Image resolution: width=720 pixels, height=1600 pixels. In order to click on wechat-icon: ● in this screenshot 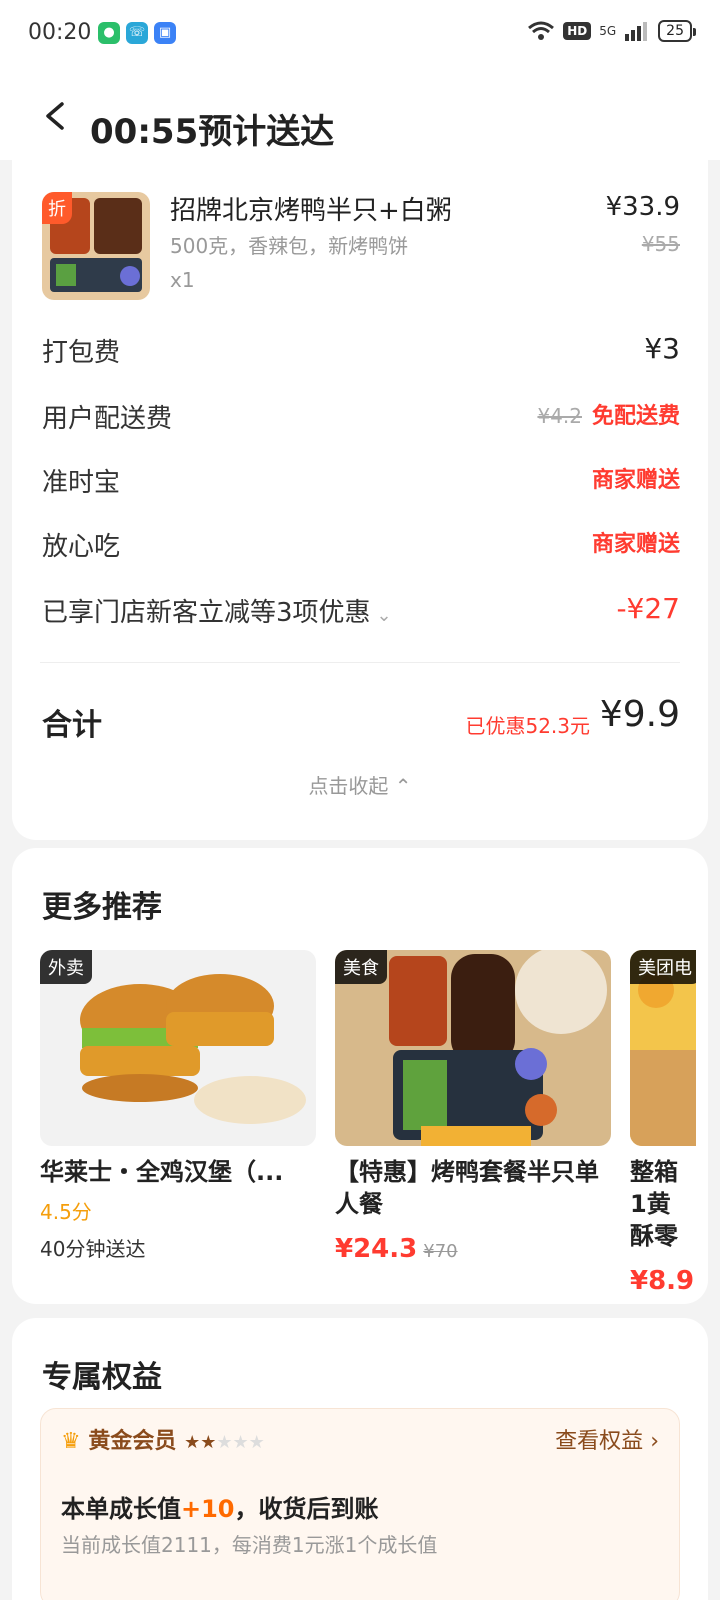, I will do `click(109, 33)`.